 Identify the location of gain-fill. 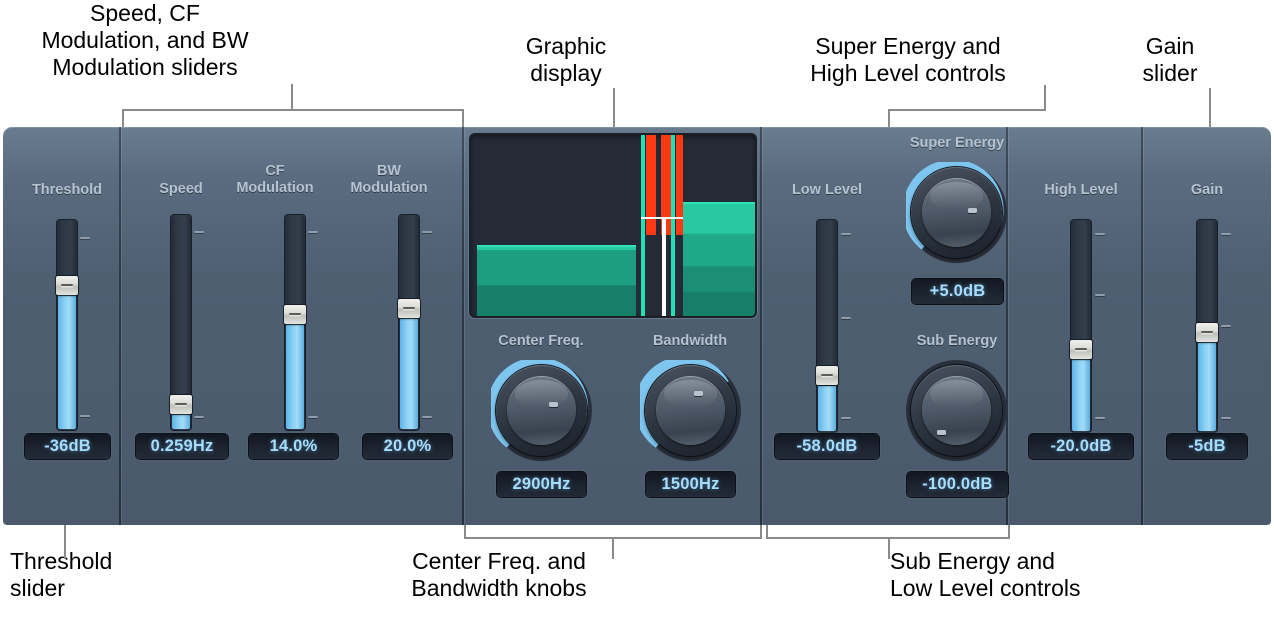
(1207, 380).